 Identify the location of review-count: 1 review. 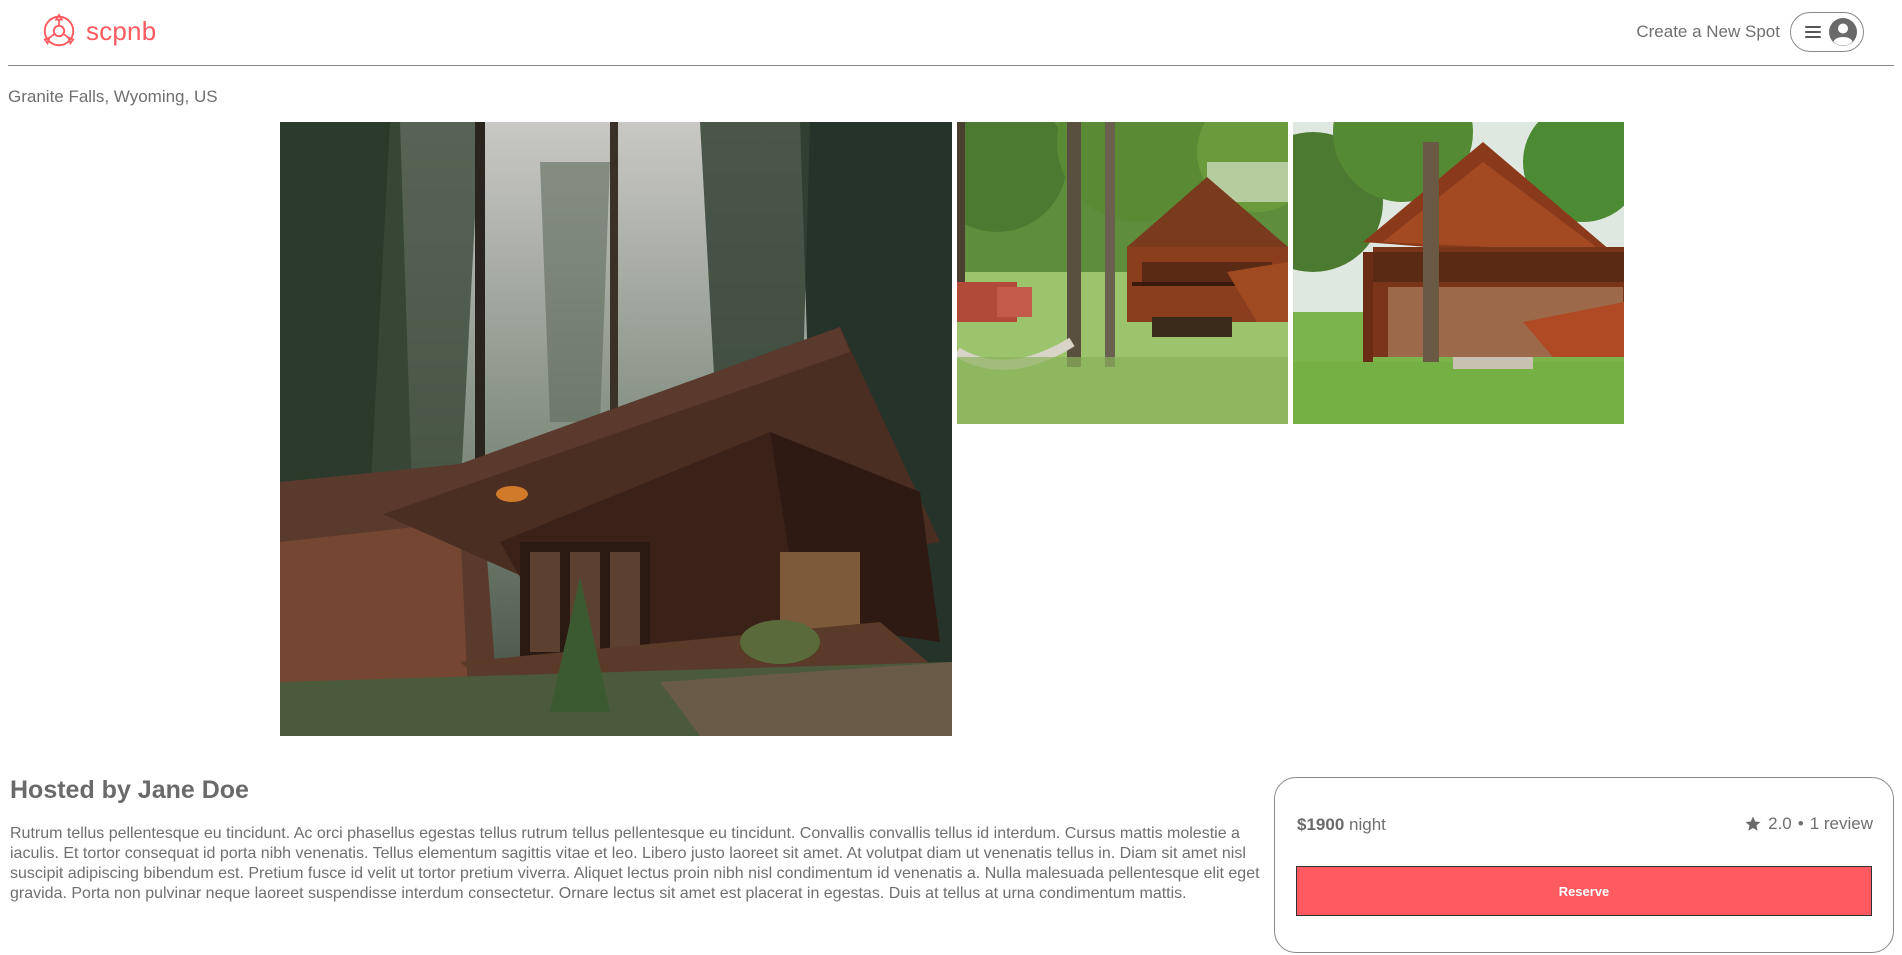
(1841, 823).